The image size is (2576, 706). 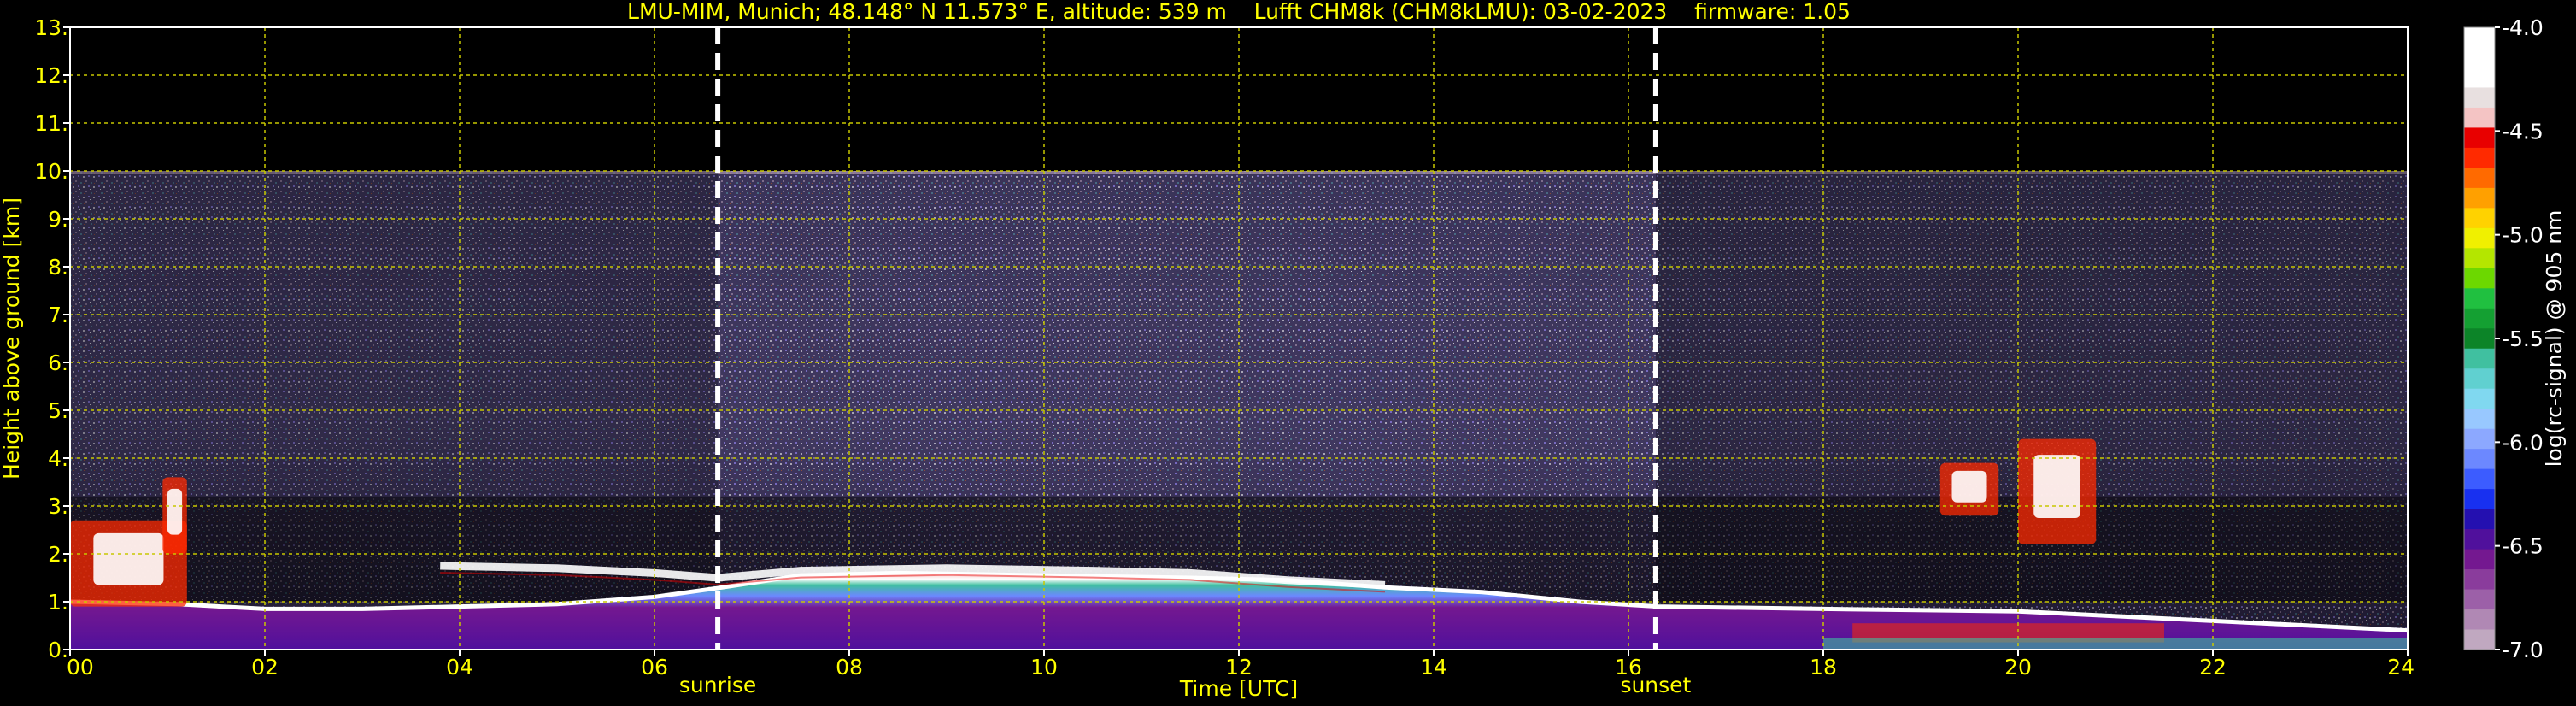 What do you see at coordinates (58, 219) in the screenshot?
I see `y-tick-label-9: 9.` at bounding box center [58, 219].